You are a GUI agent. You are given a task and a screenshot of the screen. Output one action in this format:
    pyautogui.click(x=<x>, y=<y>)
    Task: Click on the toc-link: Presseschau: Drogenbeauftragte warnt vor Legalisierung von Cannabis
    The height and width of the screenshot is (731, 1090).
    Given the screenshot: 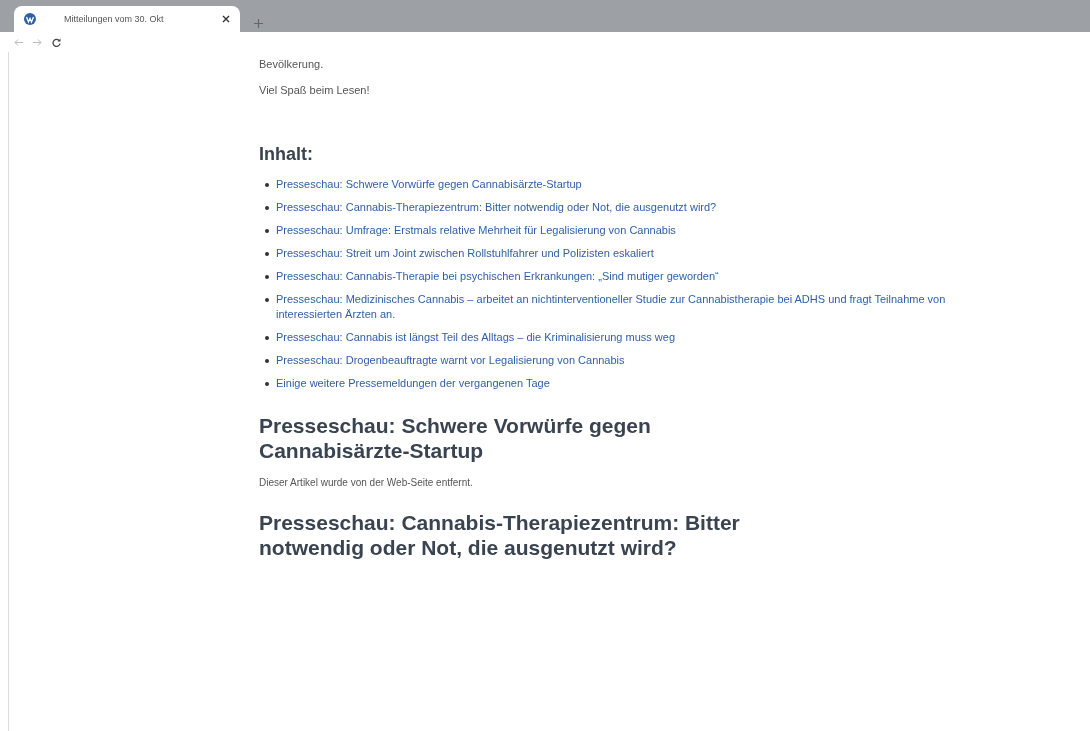 What is the action you would take?
    pyautogui.click(x=616, y=360)
    